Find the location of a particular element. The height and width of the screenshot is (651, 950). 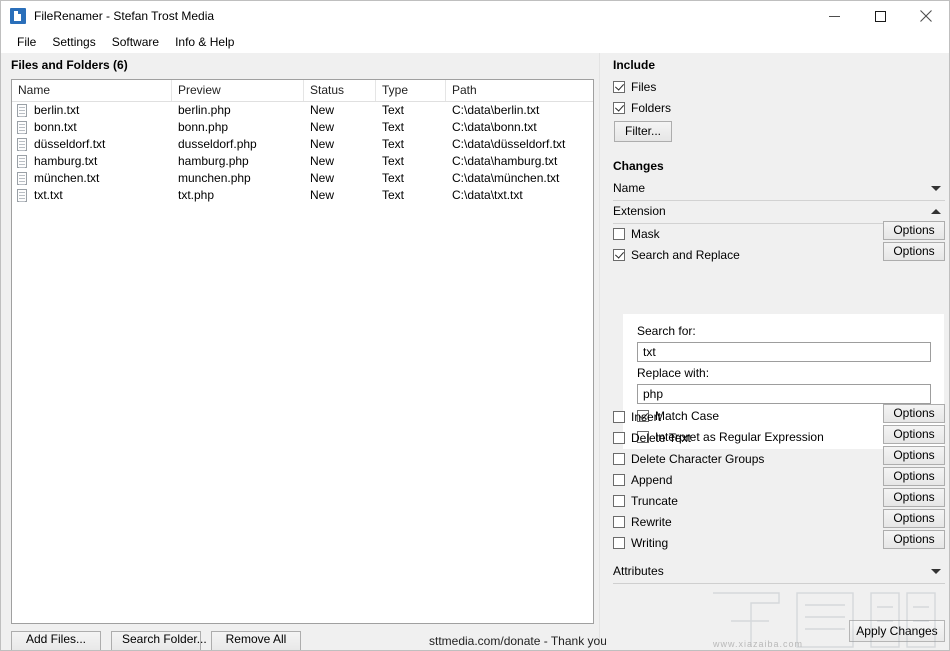

menu-info-help: Info & Help is located at coordinates (204, 42).